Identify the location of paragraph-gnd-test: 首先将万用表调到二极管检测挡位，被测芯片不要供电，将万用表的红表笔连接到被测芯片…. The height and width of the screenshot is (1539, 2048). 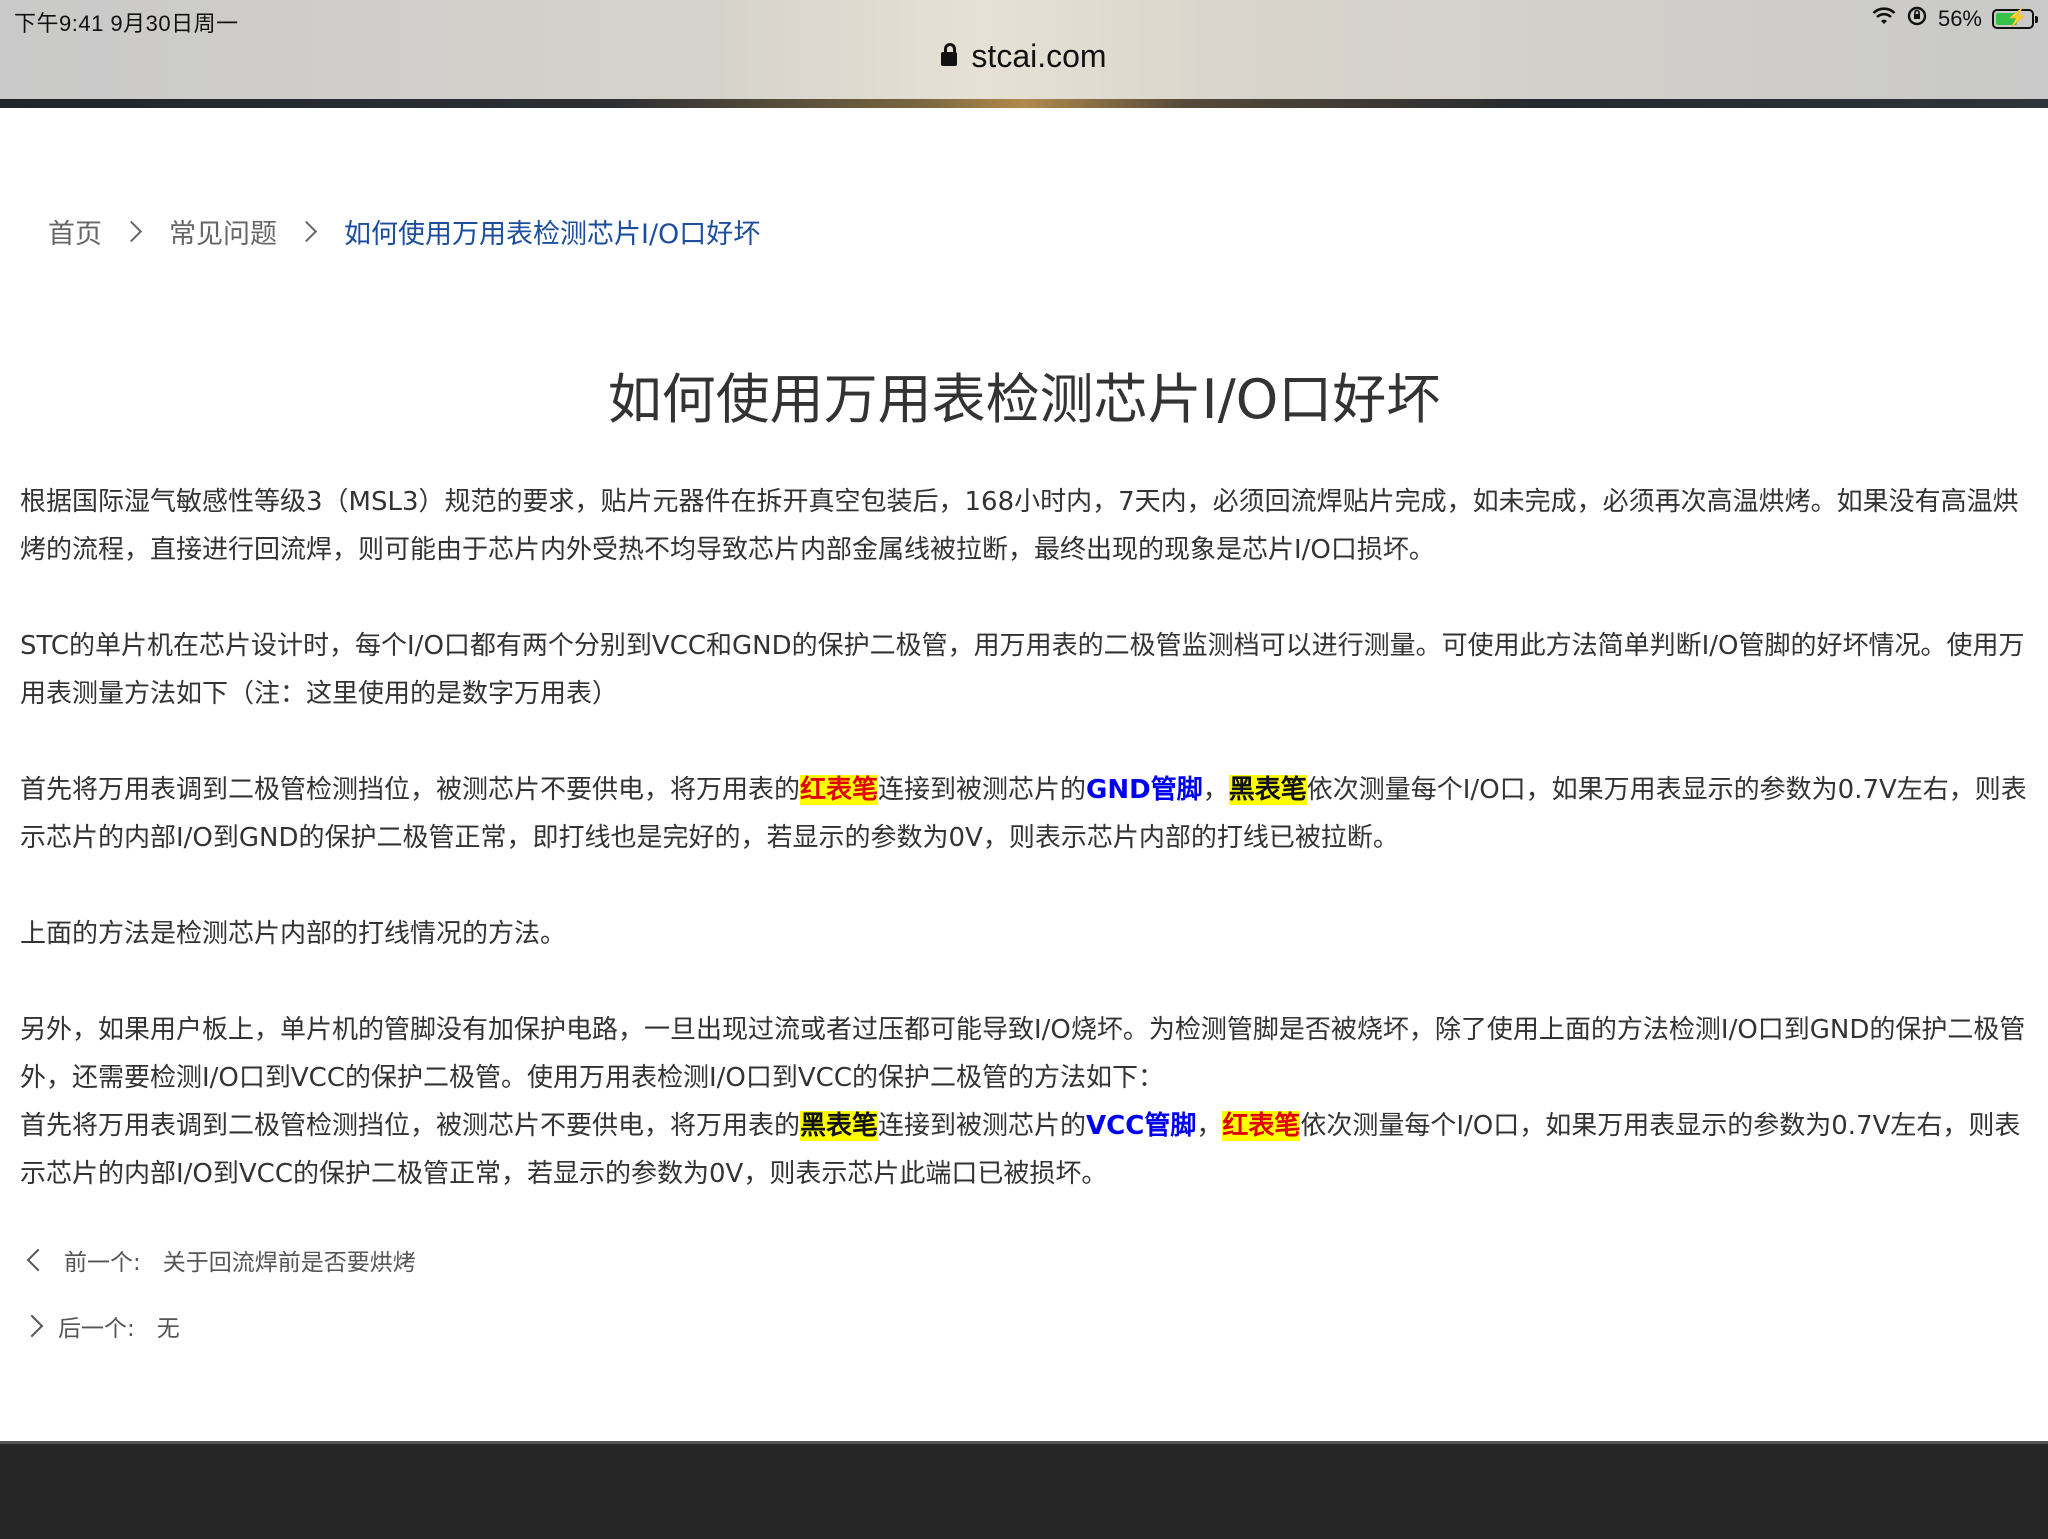
(1026, 814).